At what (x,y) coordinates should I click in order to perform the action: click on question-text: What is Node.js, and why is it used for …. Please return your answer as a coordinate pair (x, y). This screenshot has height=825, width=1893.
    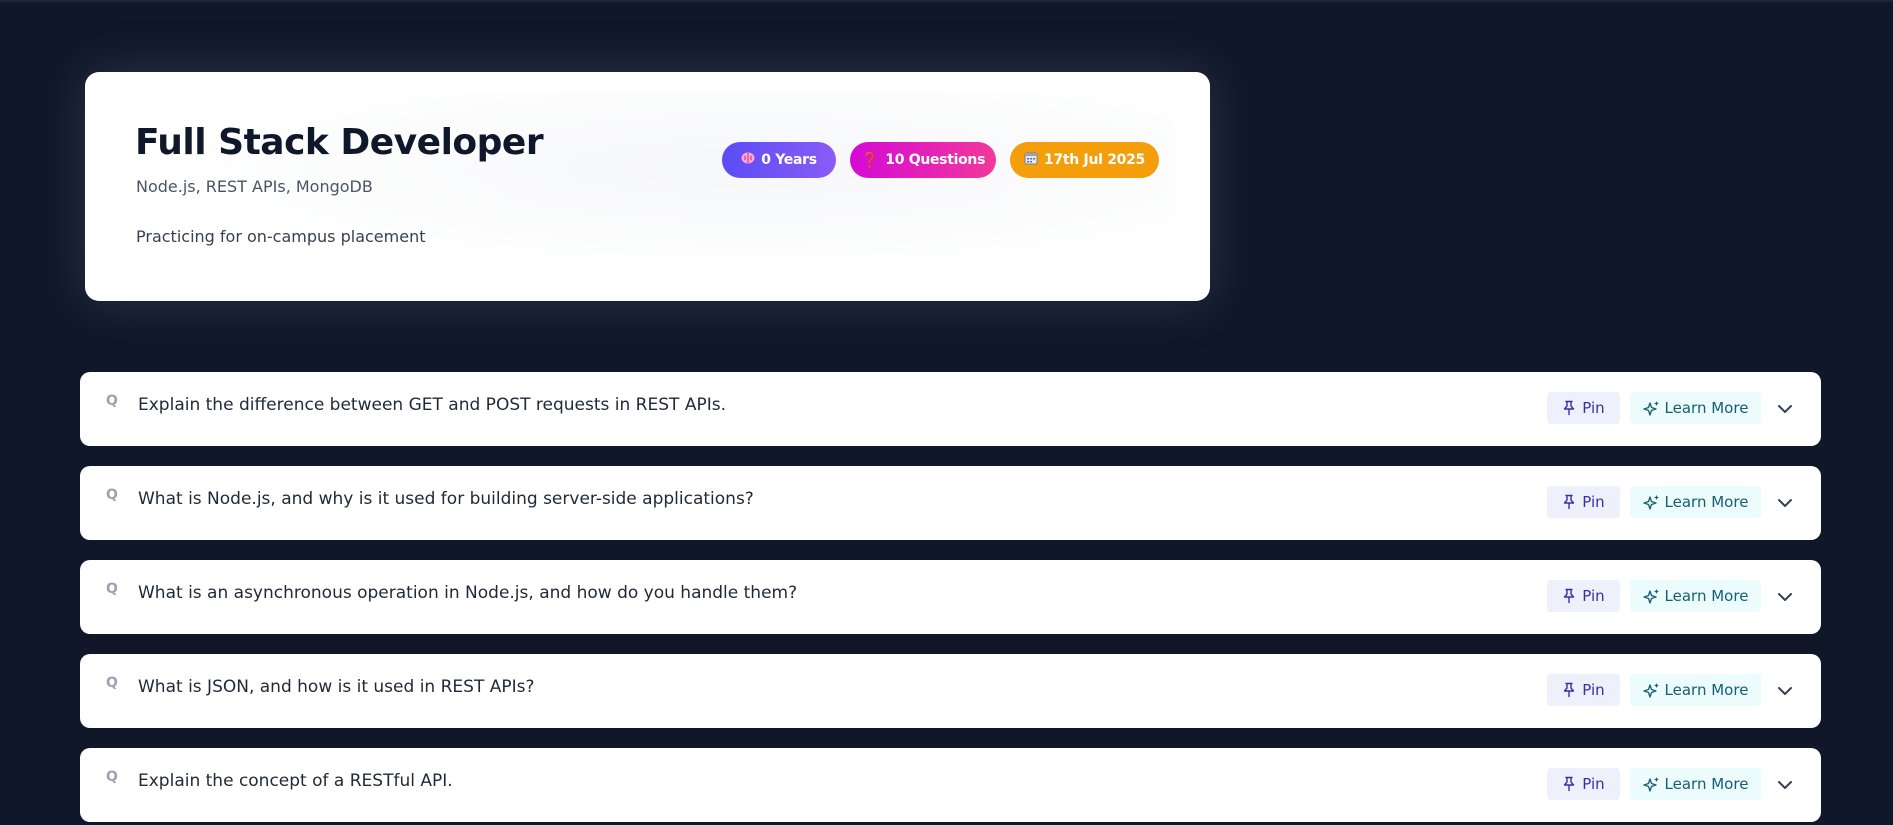
    Looking at the image, I should click on (446, 499).